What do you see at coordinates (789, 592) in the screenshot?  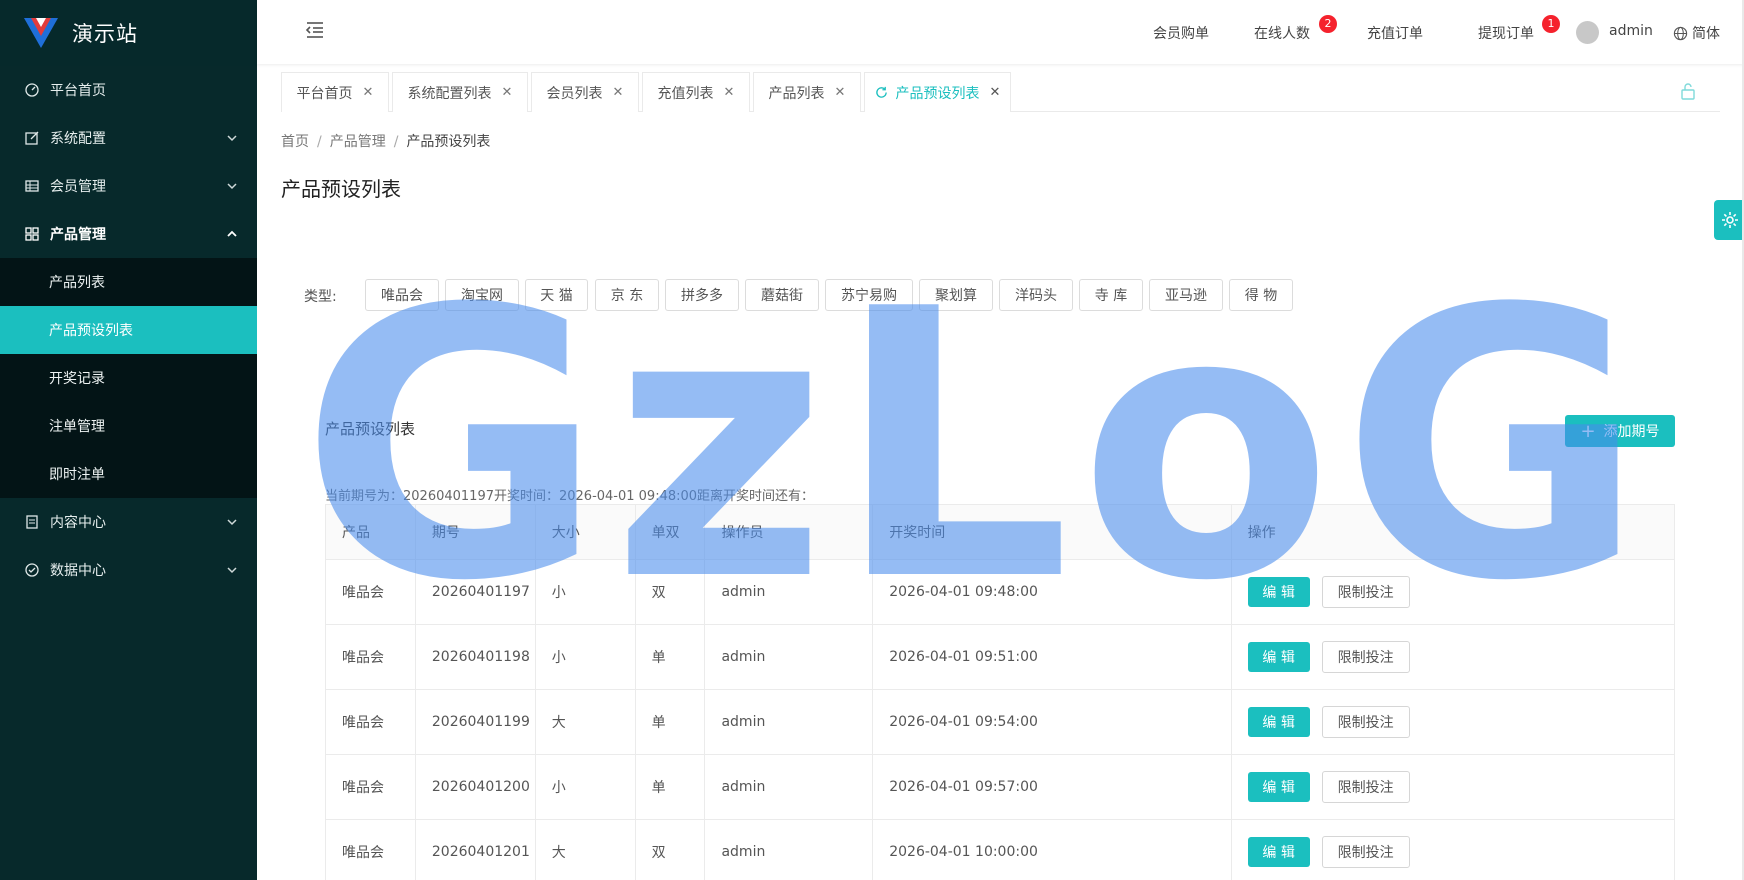 I see `table-cell: admin` at bounding box center [789, 592].